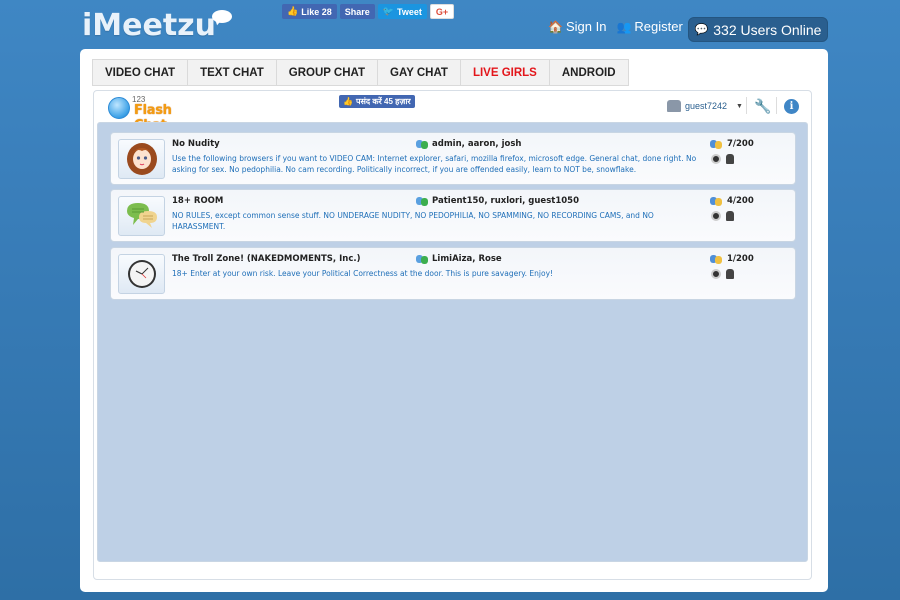 This screenshot has height=600, width=900. What do you see at coordinates (357, 11) in the screenshot?
I see `facebook-share-button: Share` at bounding box center [357, 11].